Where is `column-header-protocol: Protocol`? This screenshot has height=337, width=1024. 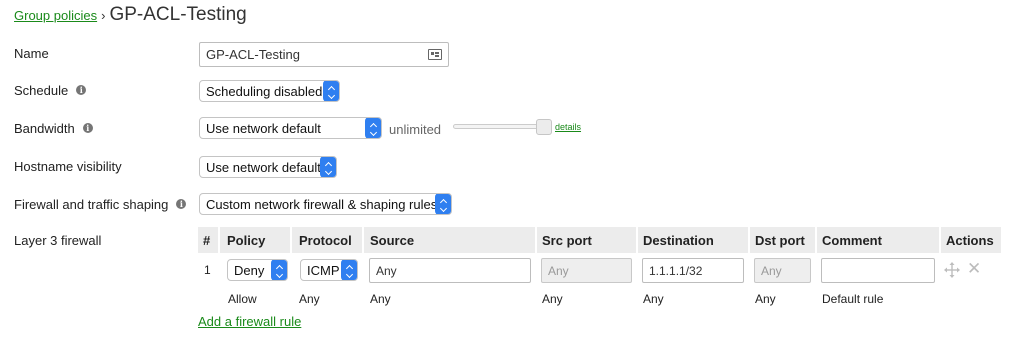 column-header-protocol: Protocol is located at coordinates (325, 240).